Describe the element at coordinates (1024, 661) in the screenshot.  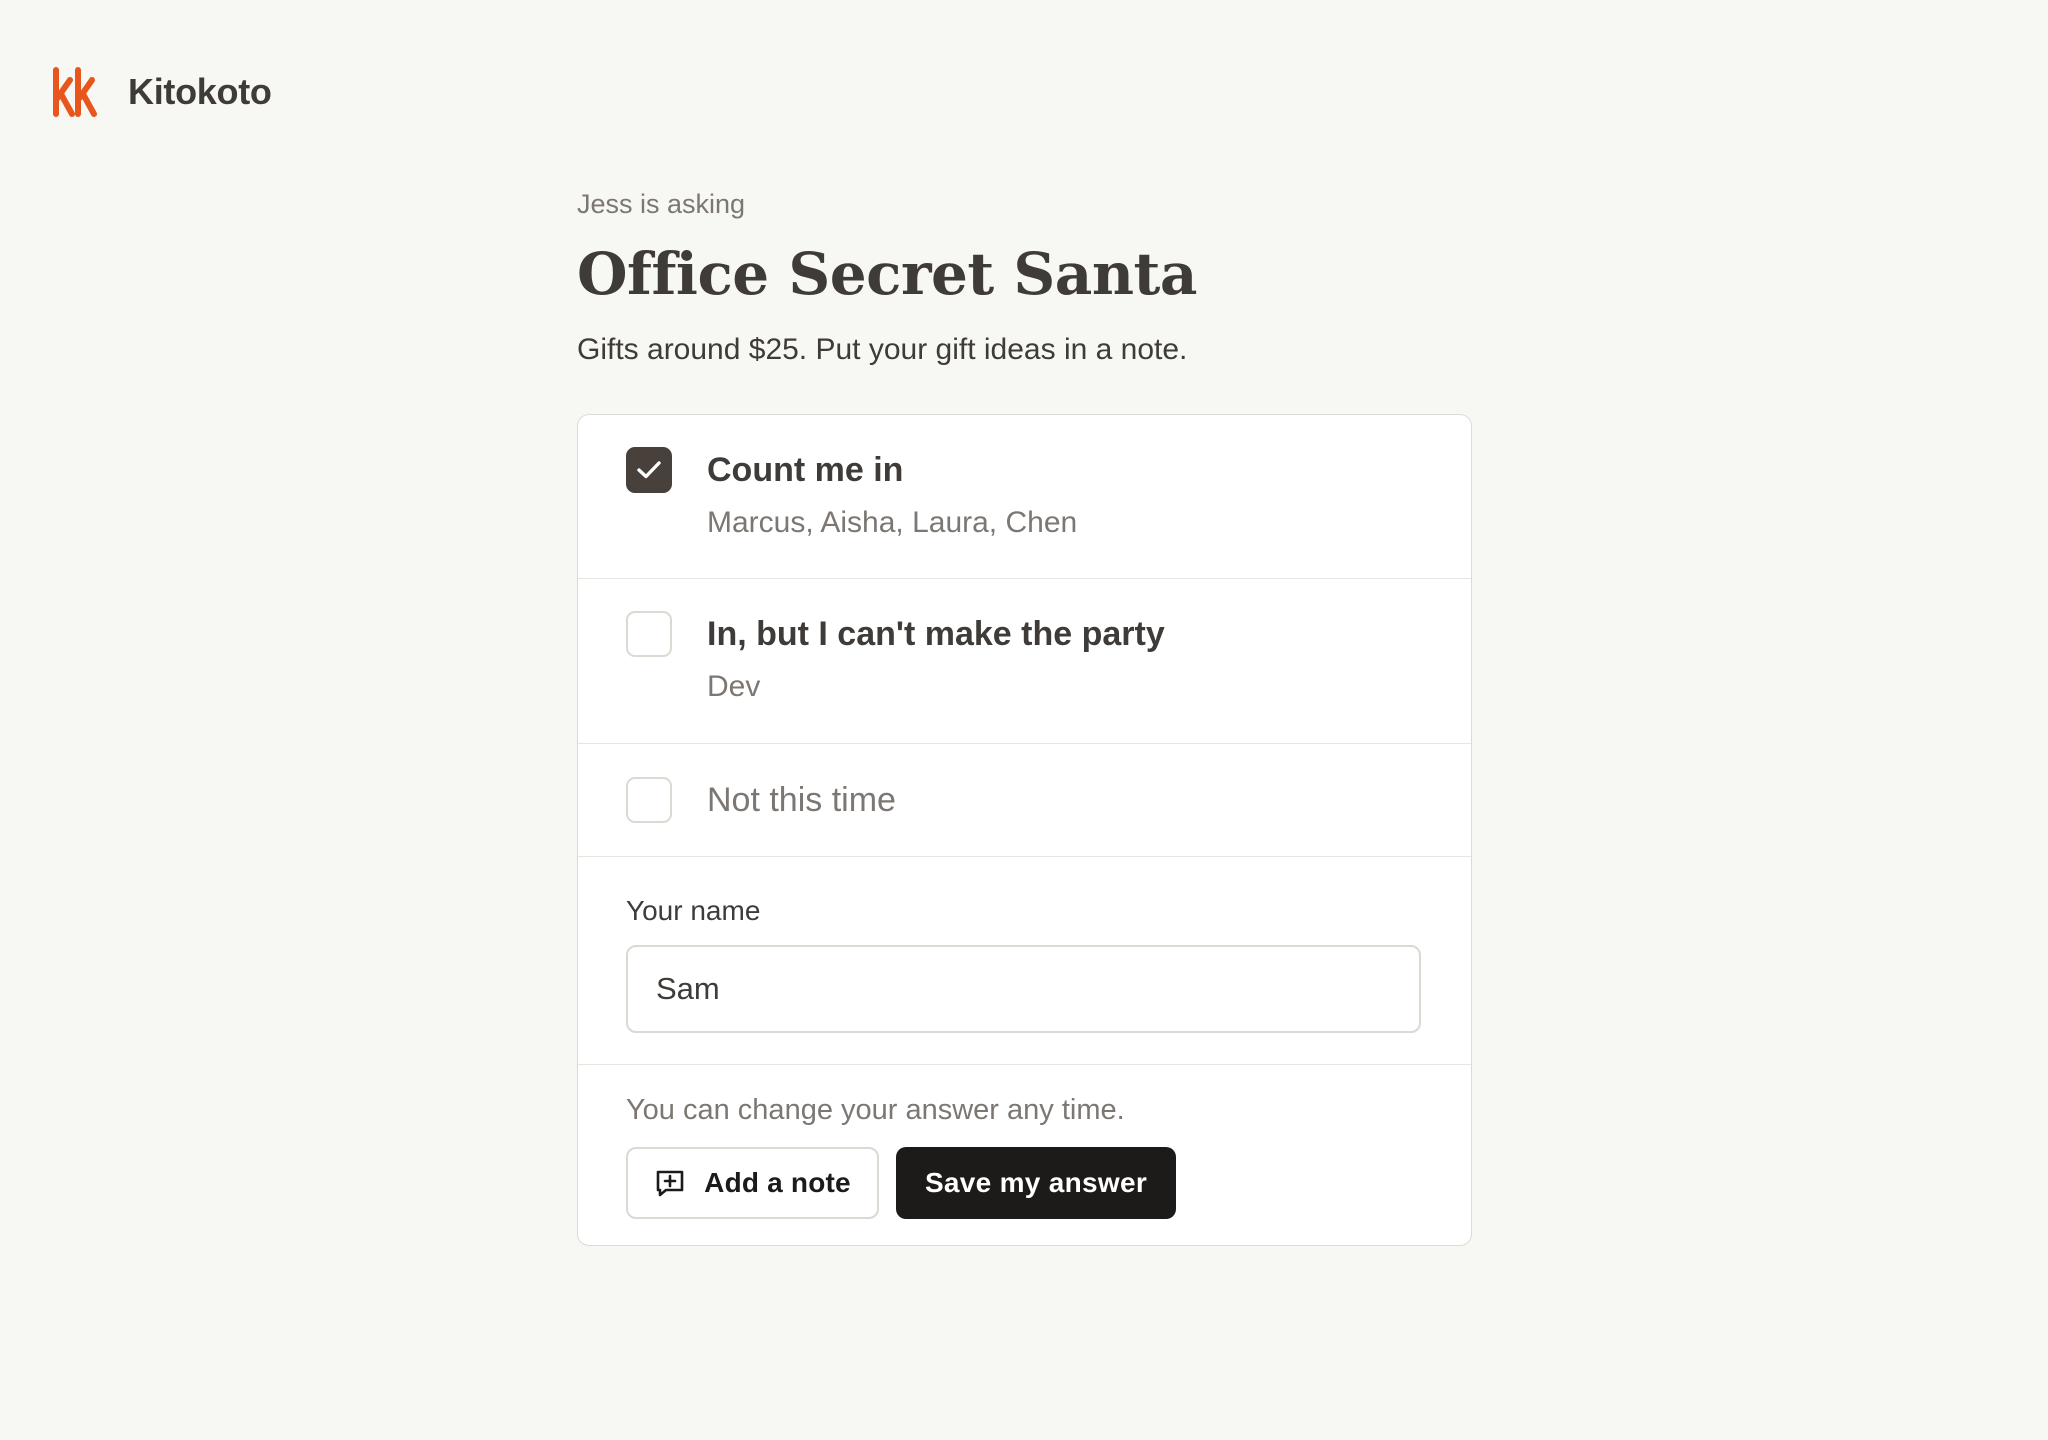
I see `option-in-no-party: In, but I can't make the party Dev` at that location.